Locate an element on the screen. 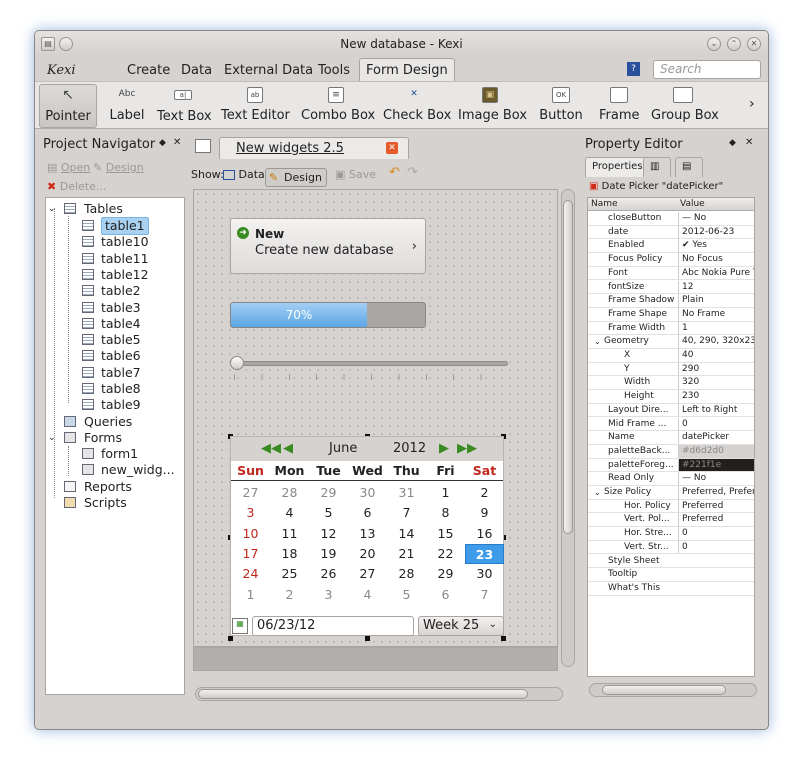 The image size is (800, 762). calendar-day: 20 is located at coordinates (367, 554).